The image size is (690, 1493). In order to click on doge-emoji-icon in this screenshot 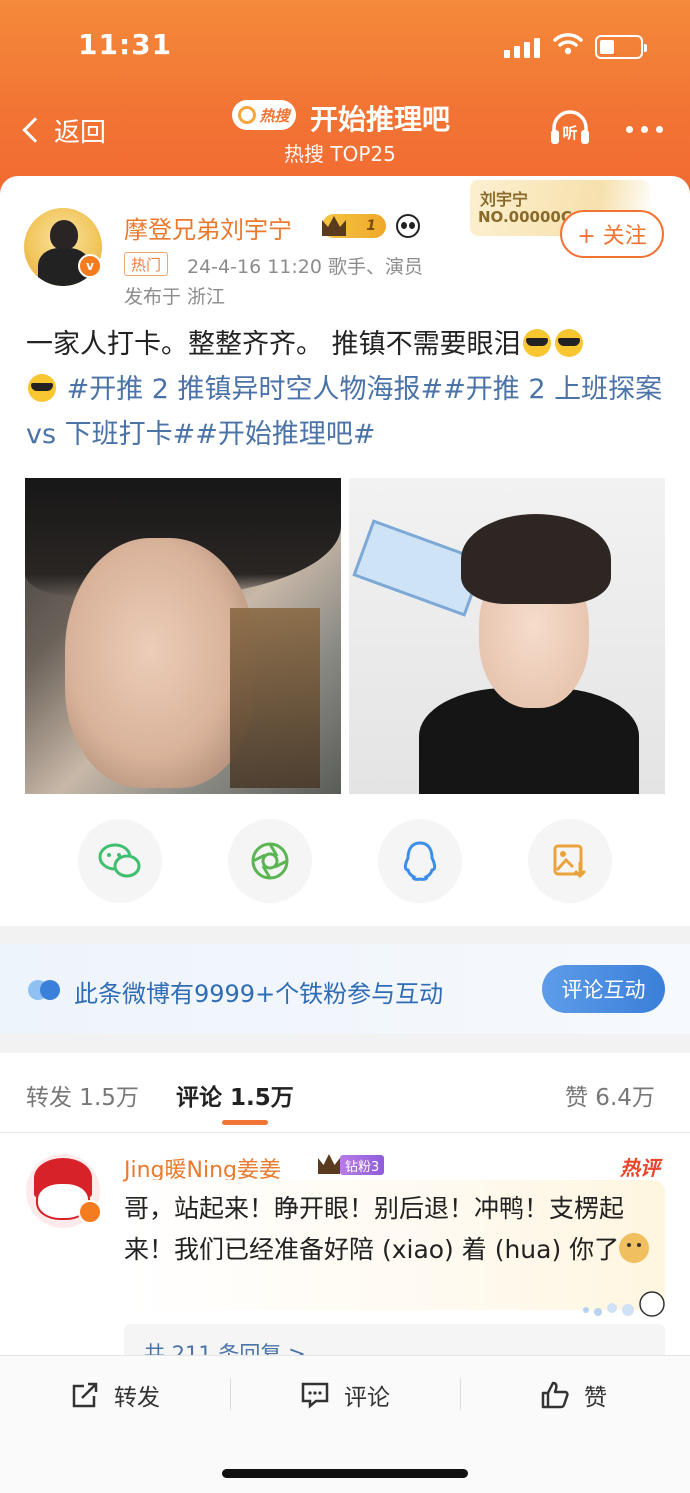, I will do `click(634, 1248)`.